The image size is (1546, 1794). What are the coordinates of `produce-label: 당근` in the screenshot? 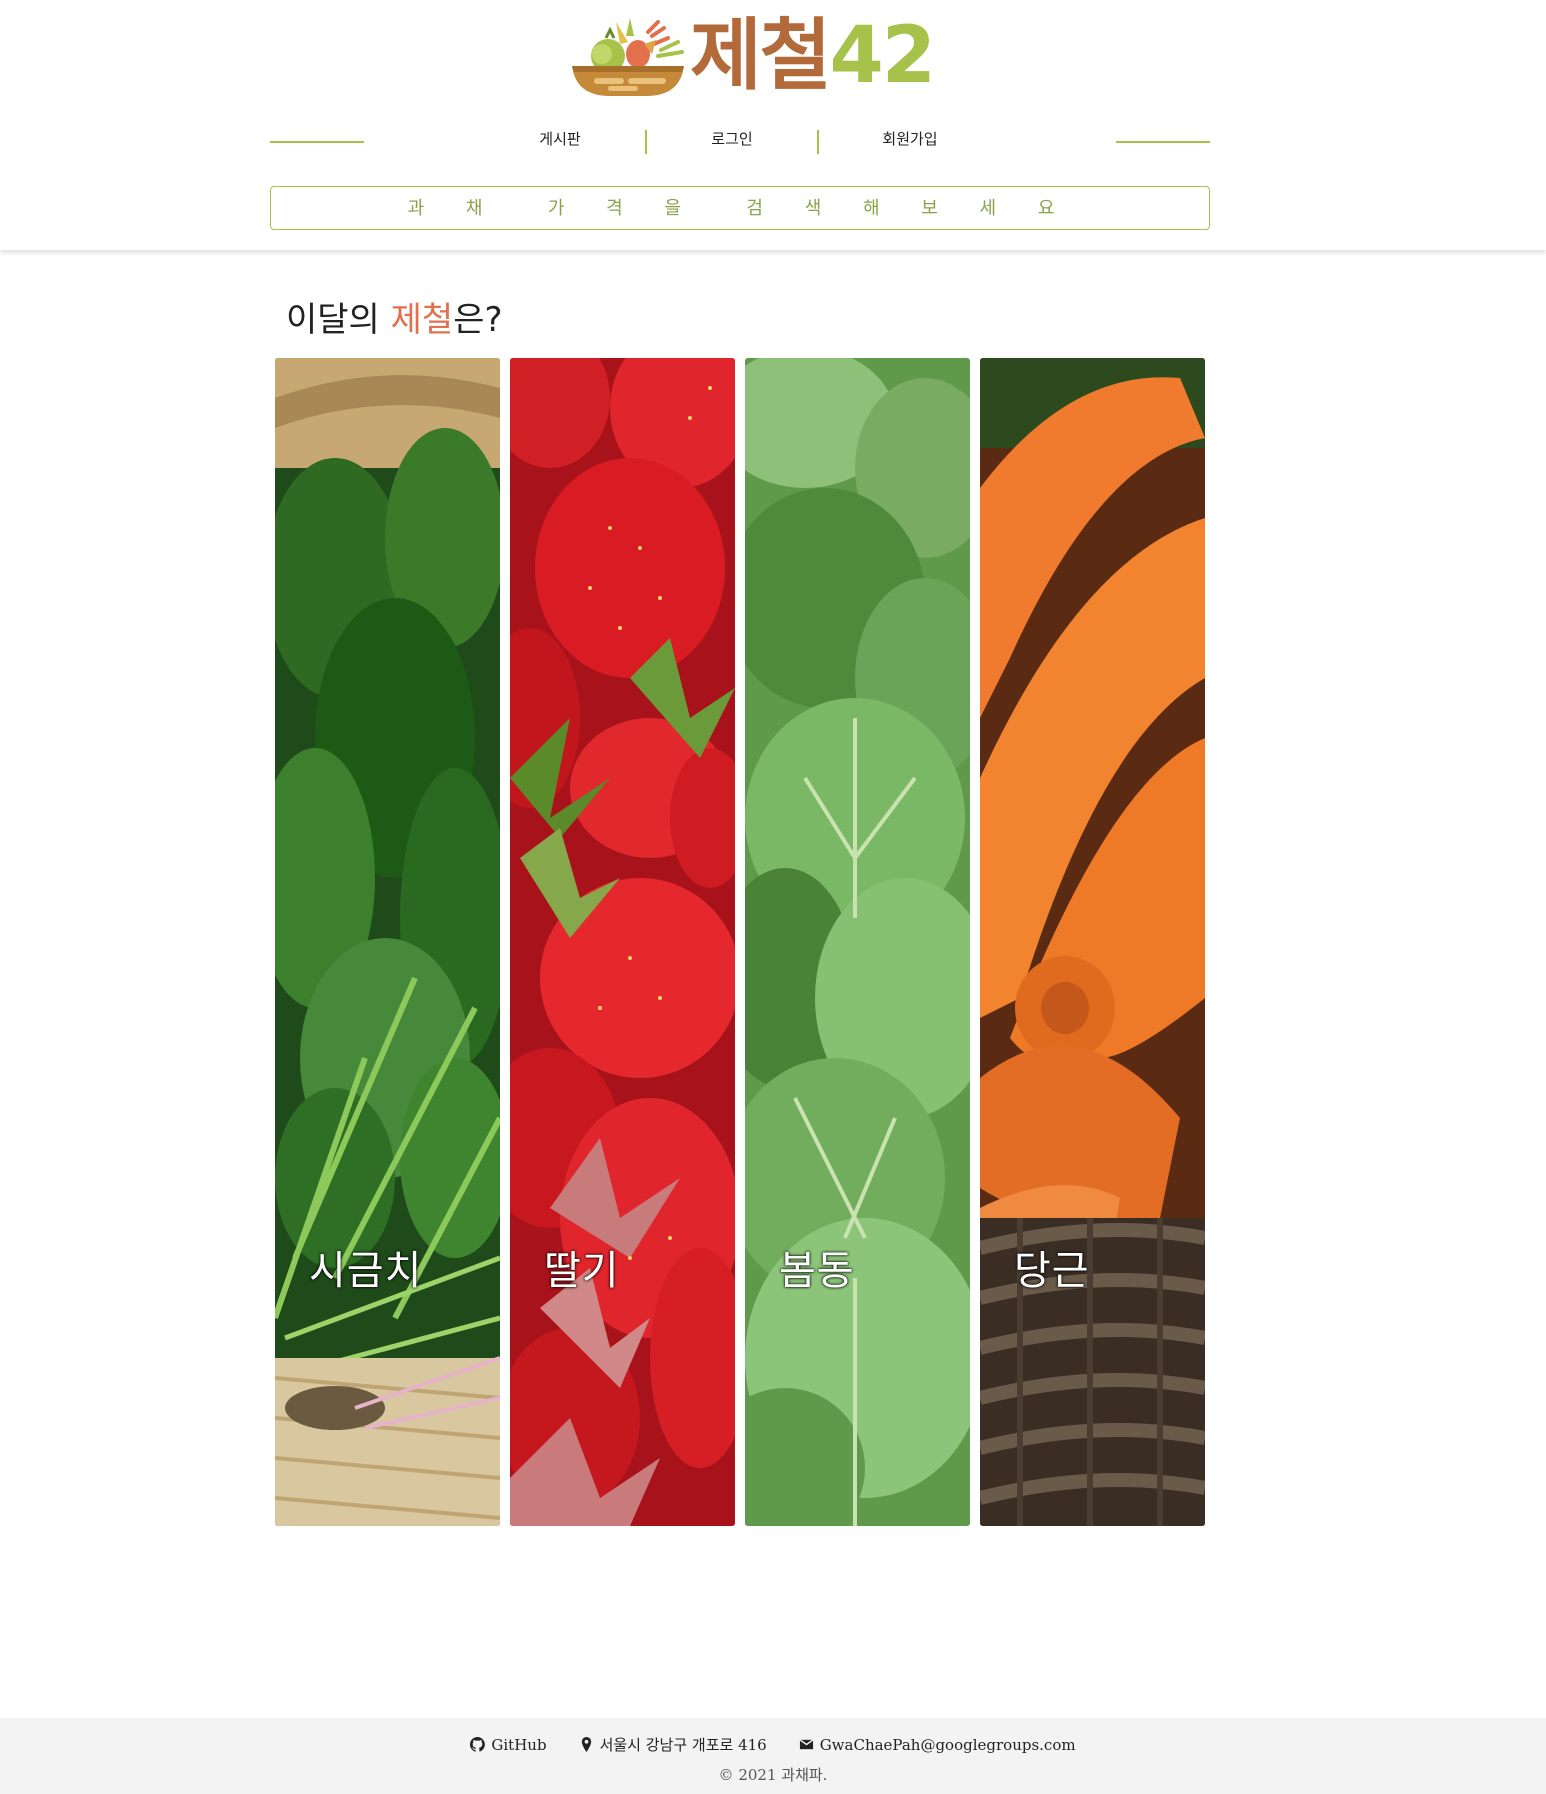 It's located at (1052, 1271).